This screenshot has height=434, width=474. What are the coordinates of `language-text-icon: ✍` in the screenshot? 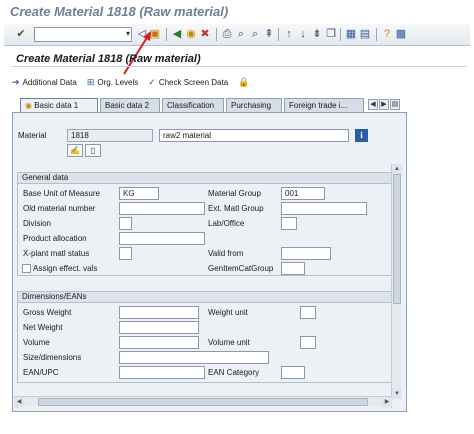 It's located at (75, 150).